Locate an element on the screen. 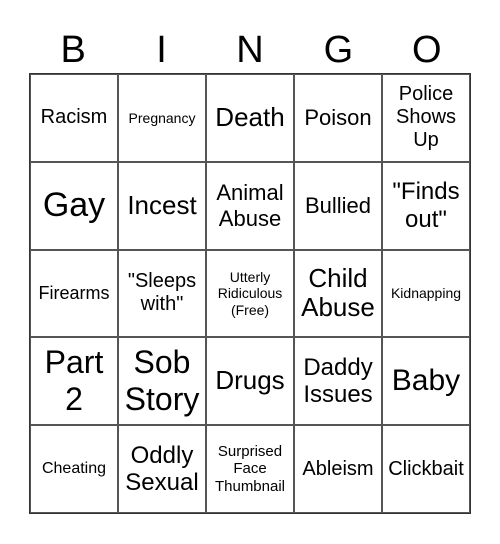 The width and height of the screenshot is (500, 544). bingo-cell: Clickbait is located at coordinates (426, 469).